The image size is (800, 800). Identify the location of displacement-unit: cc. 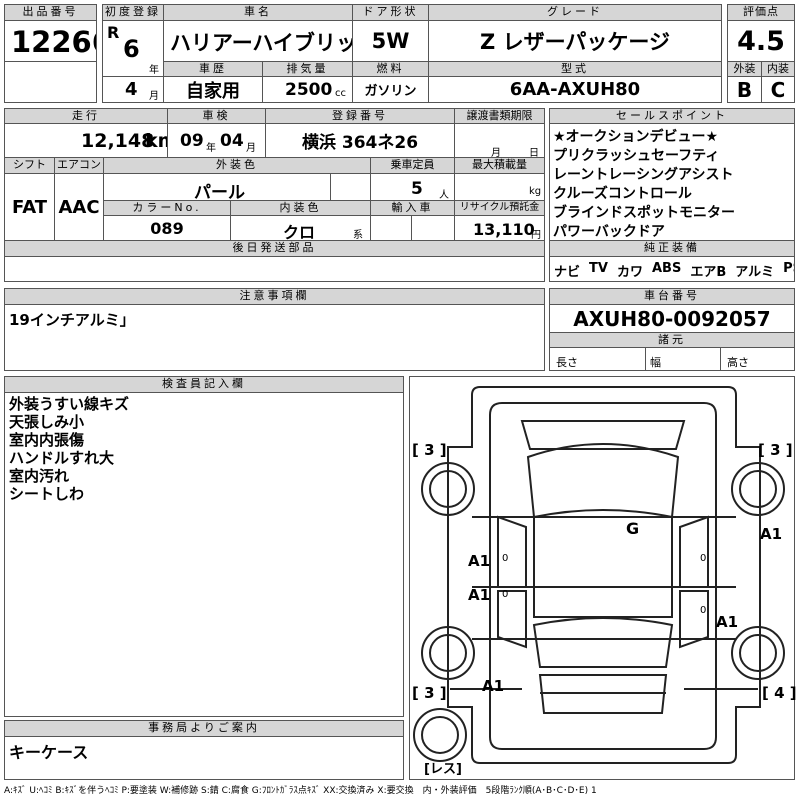
(340, 93).